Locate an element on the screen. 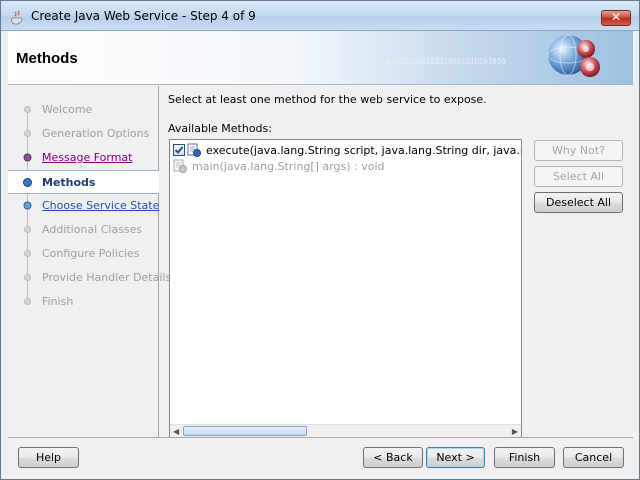 Image resolution: width=640 pixels, height=480 pixels. scroll-right-icon: ▶ is located at coordinates (515, 431).